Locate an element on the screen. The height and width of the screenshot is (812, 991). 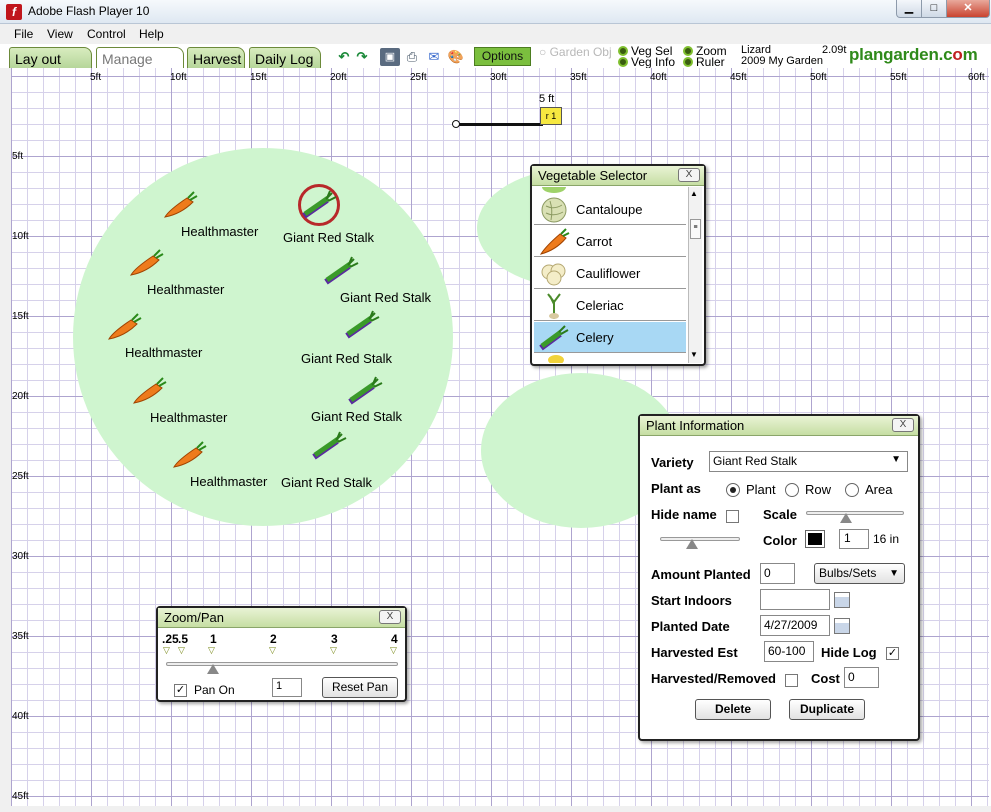
scale-slider is located at coordinates (855, 513).